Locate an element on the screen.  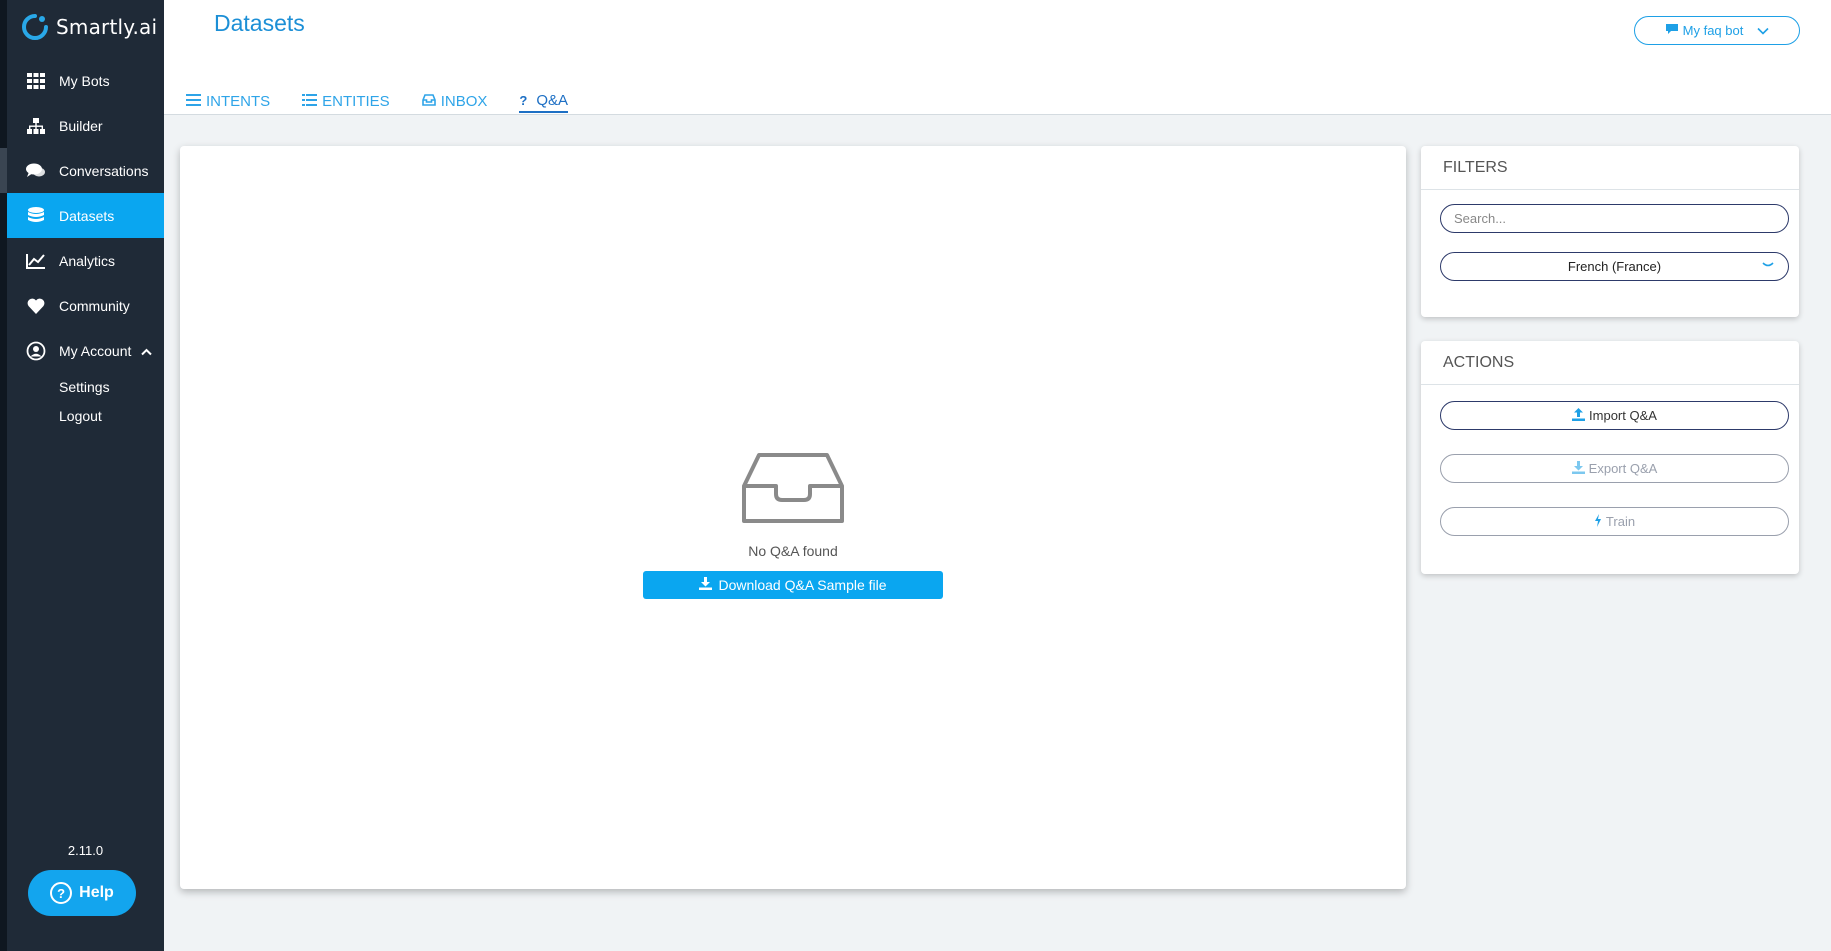
sidebar-item-label: My Bots is located at coordinates (84, 80).